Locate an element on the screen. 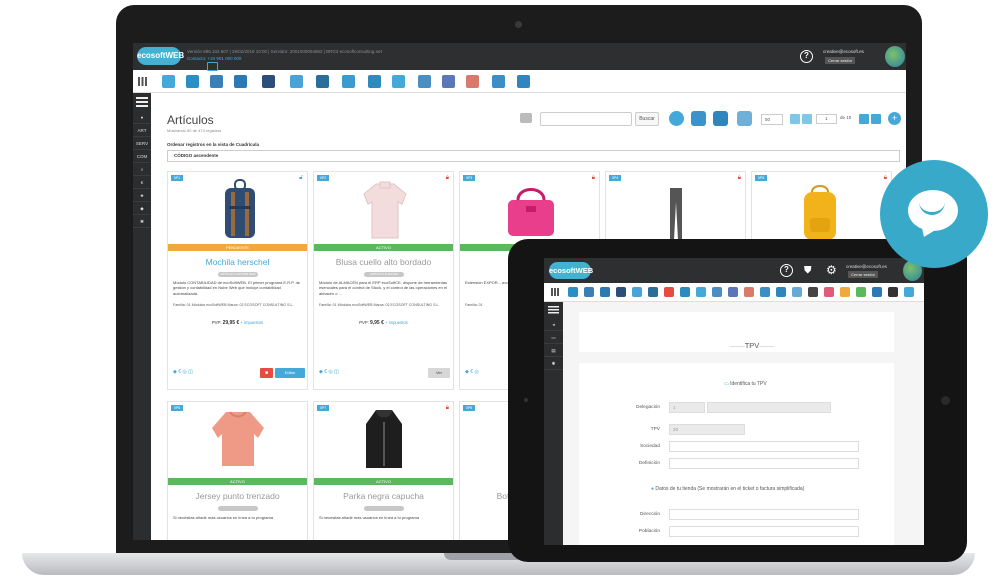 This screenshot has height=583, width=997. cart-icon is located at coordinates (829, 292).